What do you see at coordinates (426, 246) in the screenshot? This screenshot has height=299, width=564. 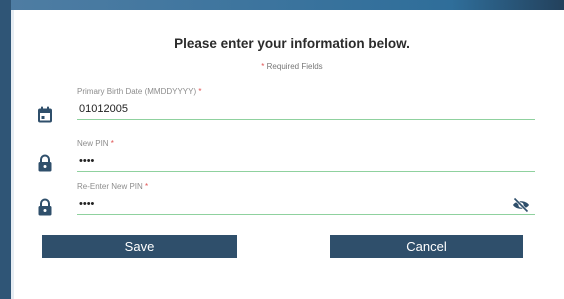 I see `cancel-button: Cancel` at bounding box center [426, 246].